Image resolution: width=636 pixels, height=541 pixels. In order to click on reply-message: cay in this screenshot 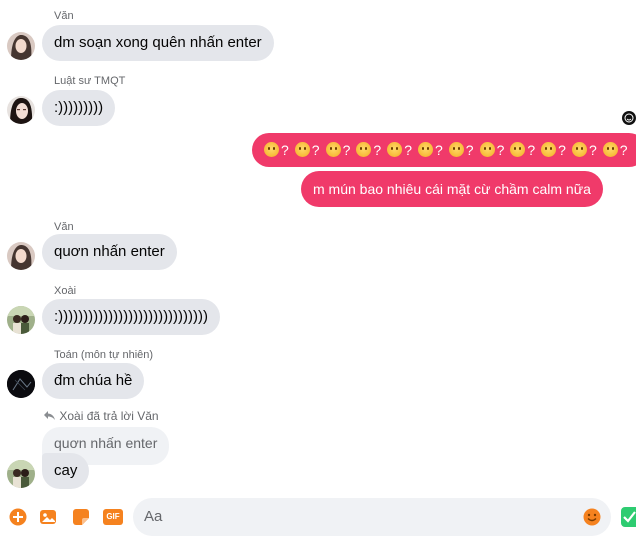, I will do `click(66, 471)`.